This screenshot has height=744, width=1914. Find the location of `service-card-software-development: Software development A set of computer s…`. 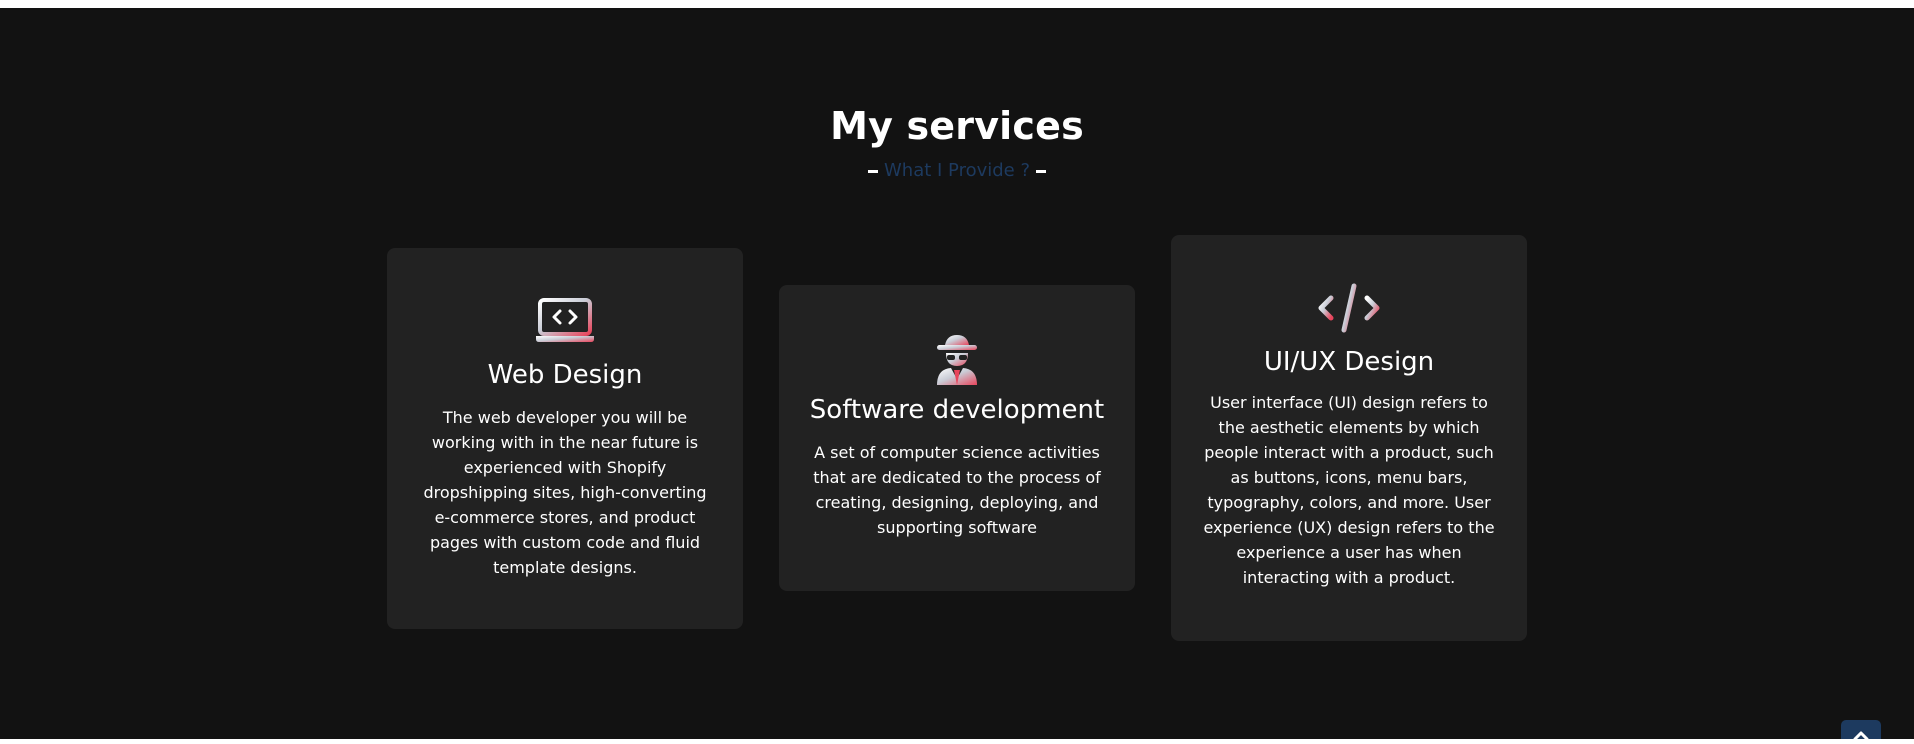

service-card-software-development: Software development A set of computer s… is located at coordinates (957, 438).